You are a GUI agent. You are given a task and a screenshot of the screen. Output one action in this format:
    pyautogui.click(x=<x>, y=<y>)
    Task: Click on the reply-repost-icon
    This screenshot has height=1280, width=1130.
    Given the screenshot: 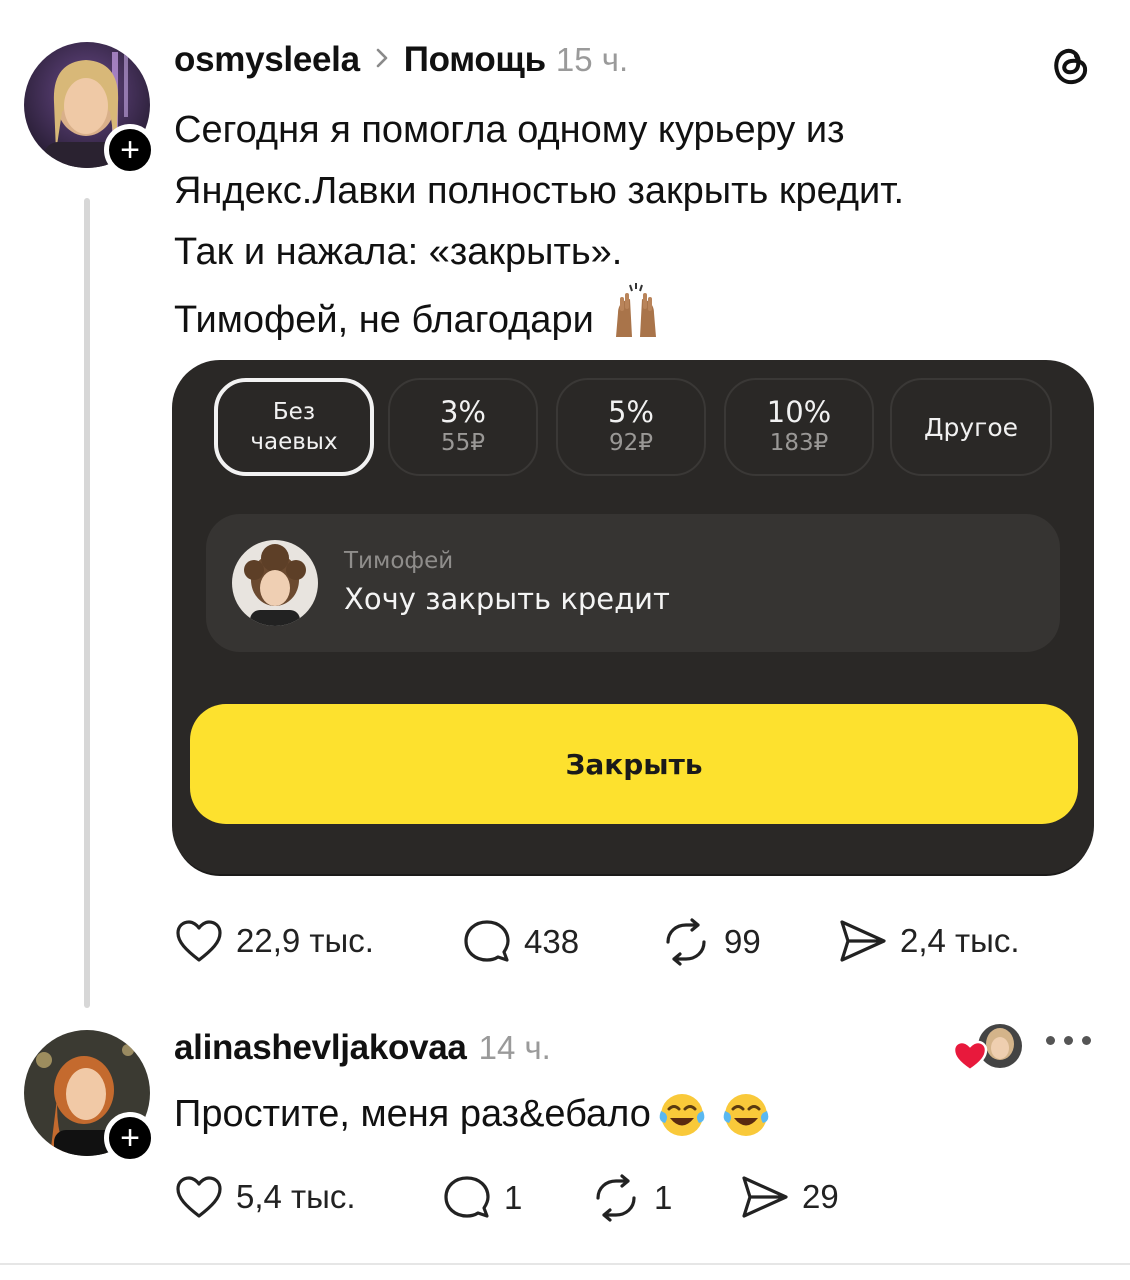 What is the action you would take?
    pyautogui.click(x=616, y=1198)
    